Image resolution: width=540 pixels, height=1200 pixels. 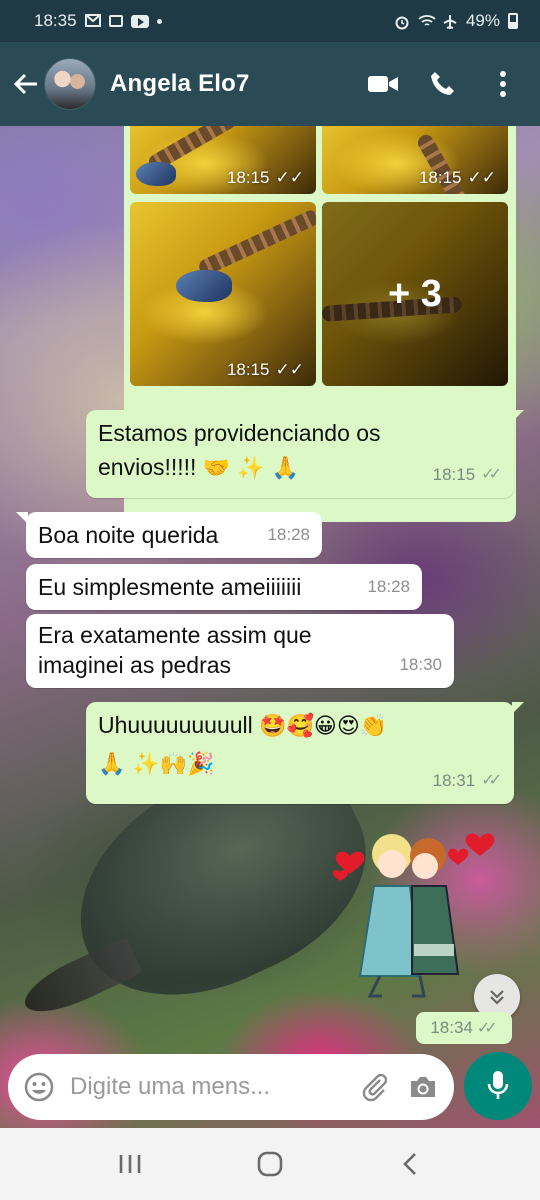 What do you see at coordinates (150, 467) in the screenshot?
I see `message-text: envios!!!!!` at bounding box center [150, 467].